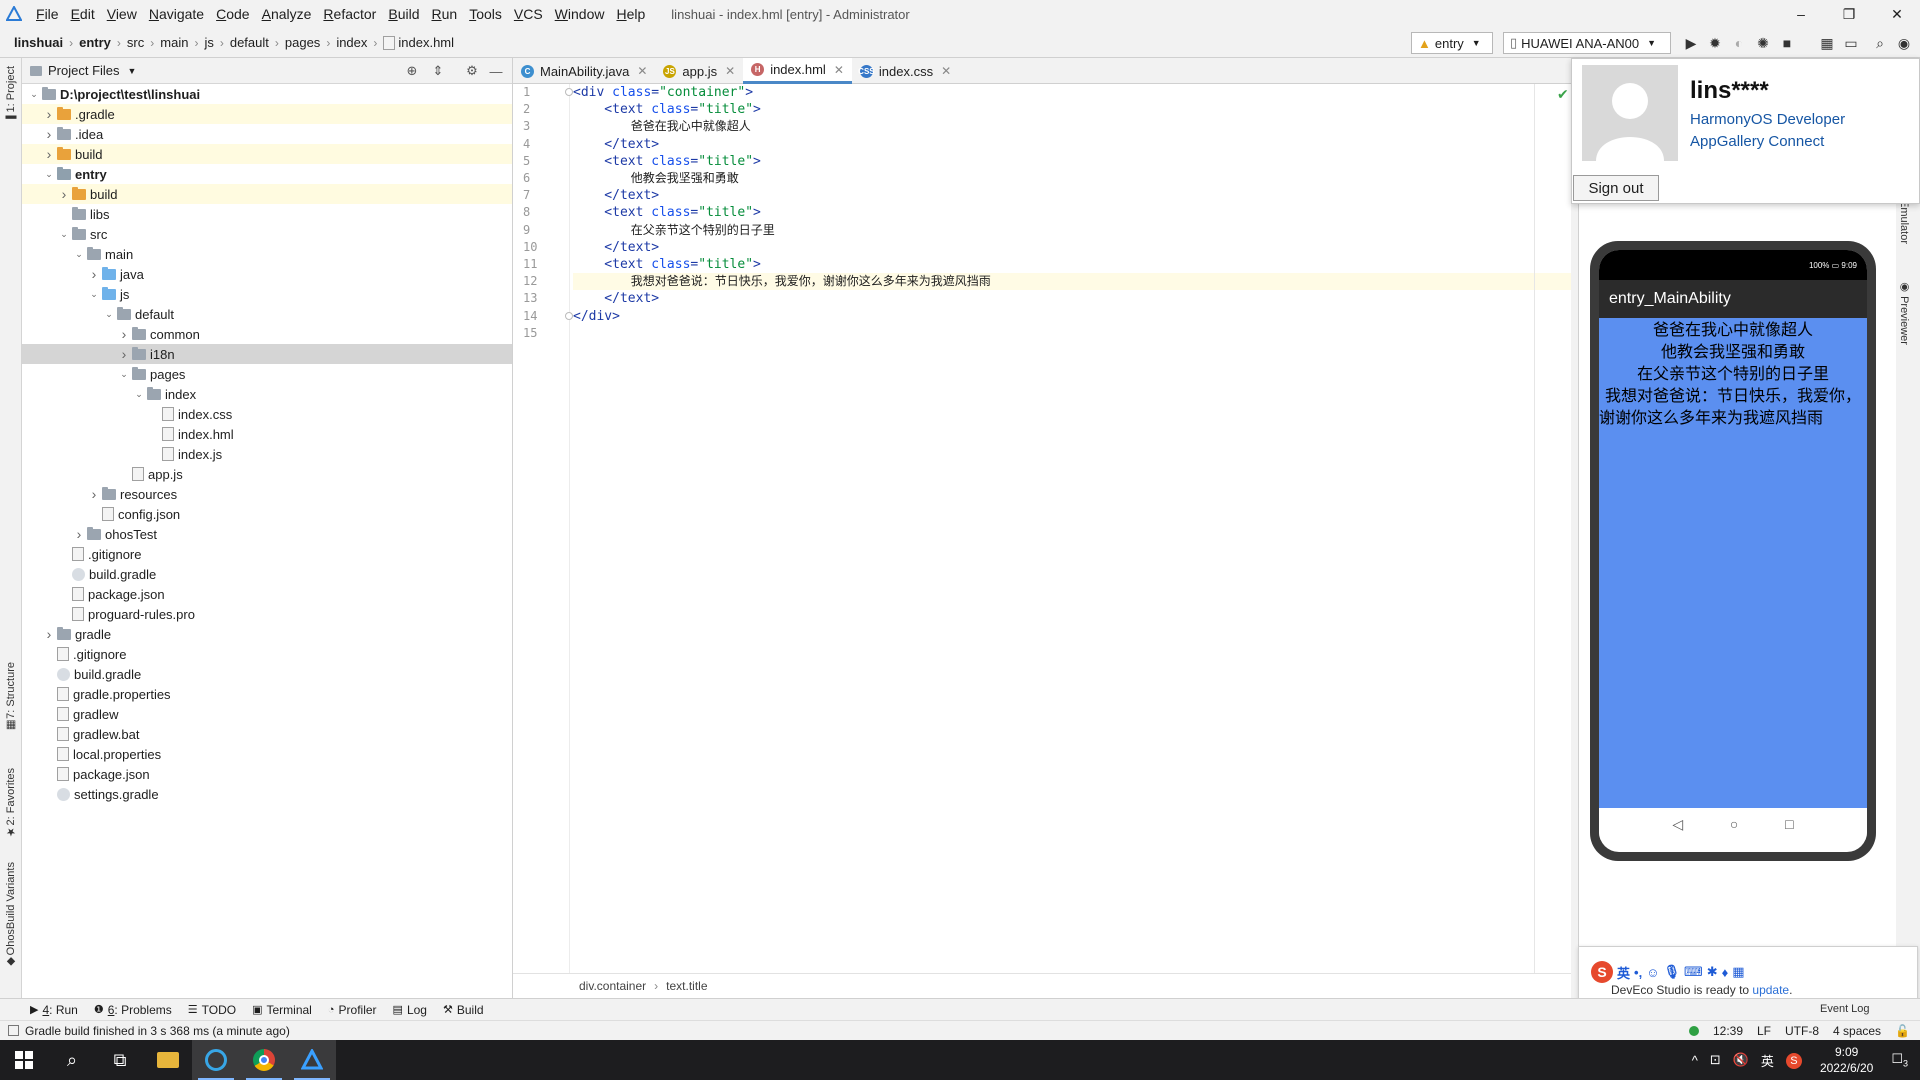  What do you see at coordinates (122, 14) in the screenshot?
I see `menu-view: View` at bounding box center [122, 14].